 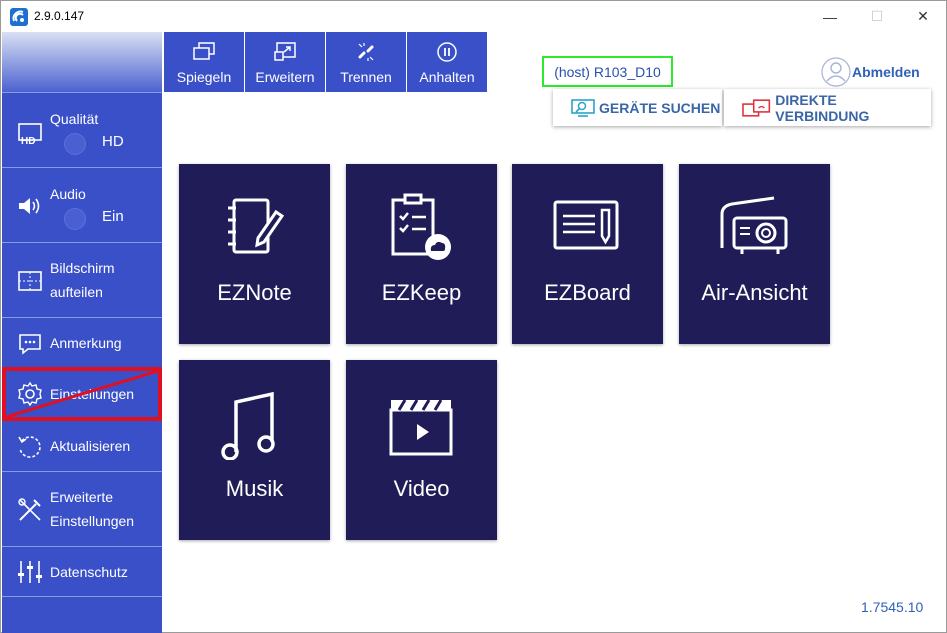 What do you see at coordinates (421, 489) in the screenshot?
I see `tile-video-label: Video` at bounding box center [421, 489].